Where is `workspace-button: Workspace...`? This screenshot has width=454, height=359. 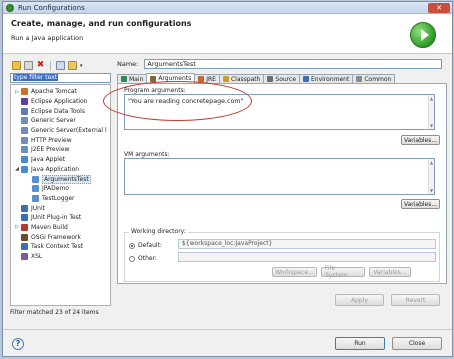
workspace-button: Workspace... is located at coordinates (294, 272).